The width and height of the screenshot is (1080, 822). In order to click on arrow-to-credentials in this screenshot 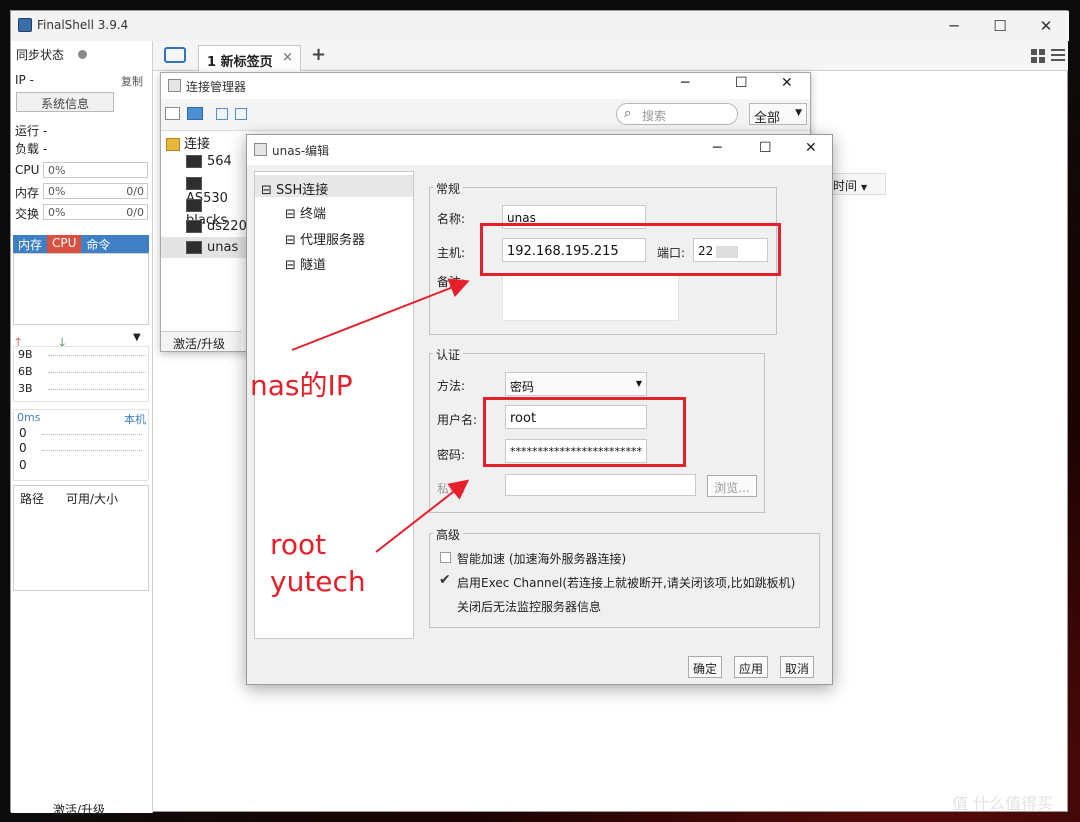, I will do `click(422, 516)`.